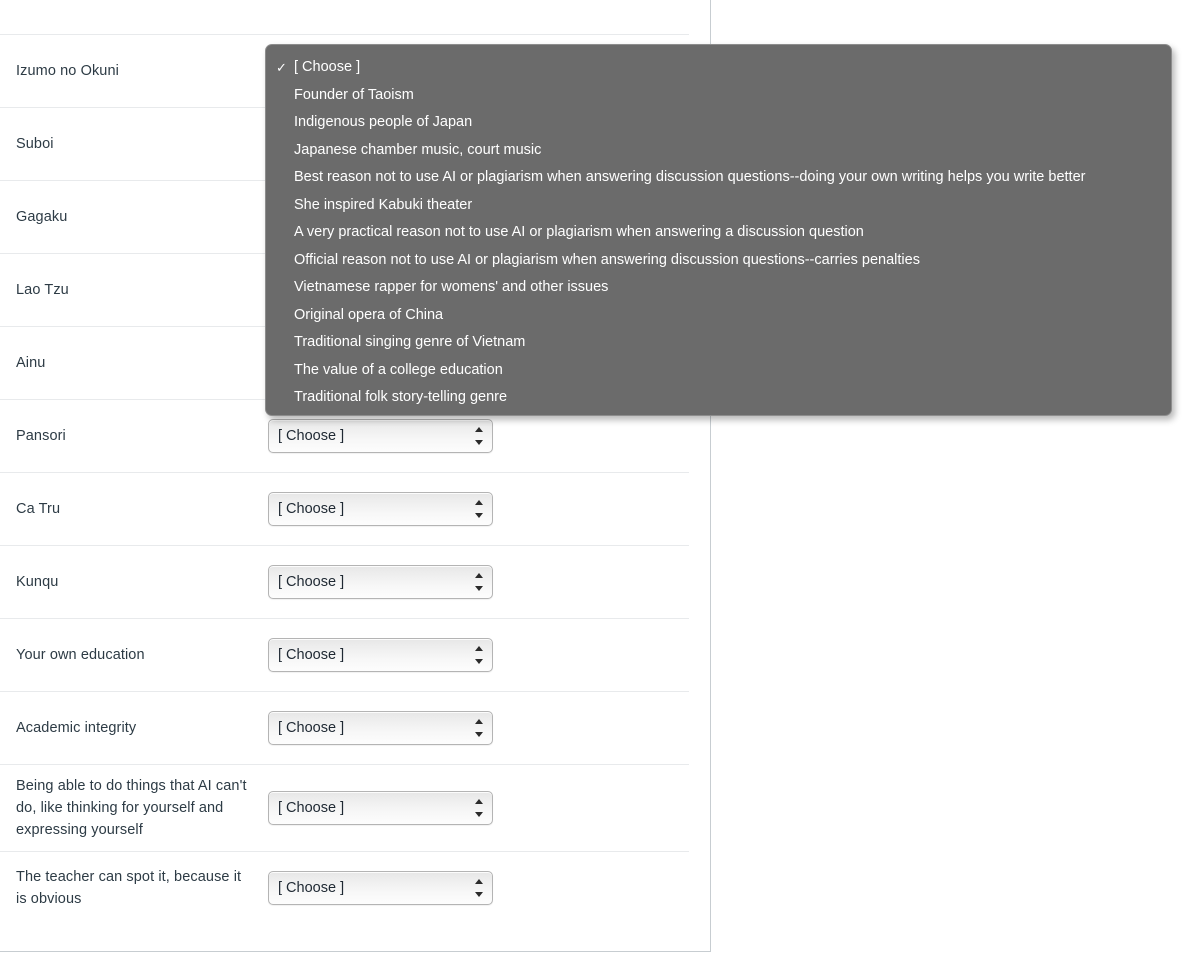 Image resolution: width=1200 pixels, height=956 pixels. I want to click on dropdown-option-label: Traditional singing genre of Vietnam, so click(410, 342).